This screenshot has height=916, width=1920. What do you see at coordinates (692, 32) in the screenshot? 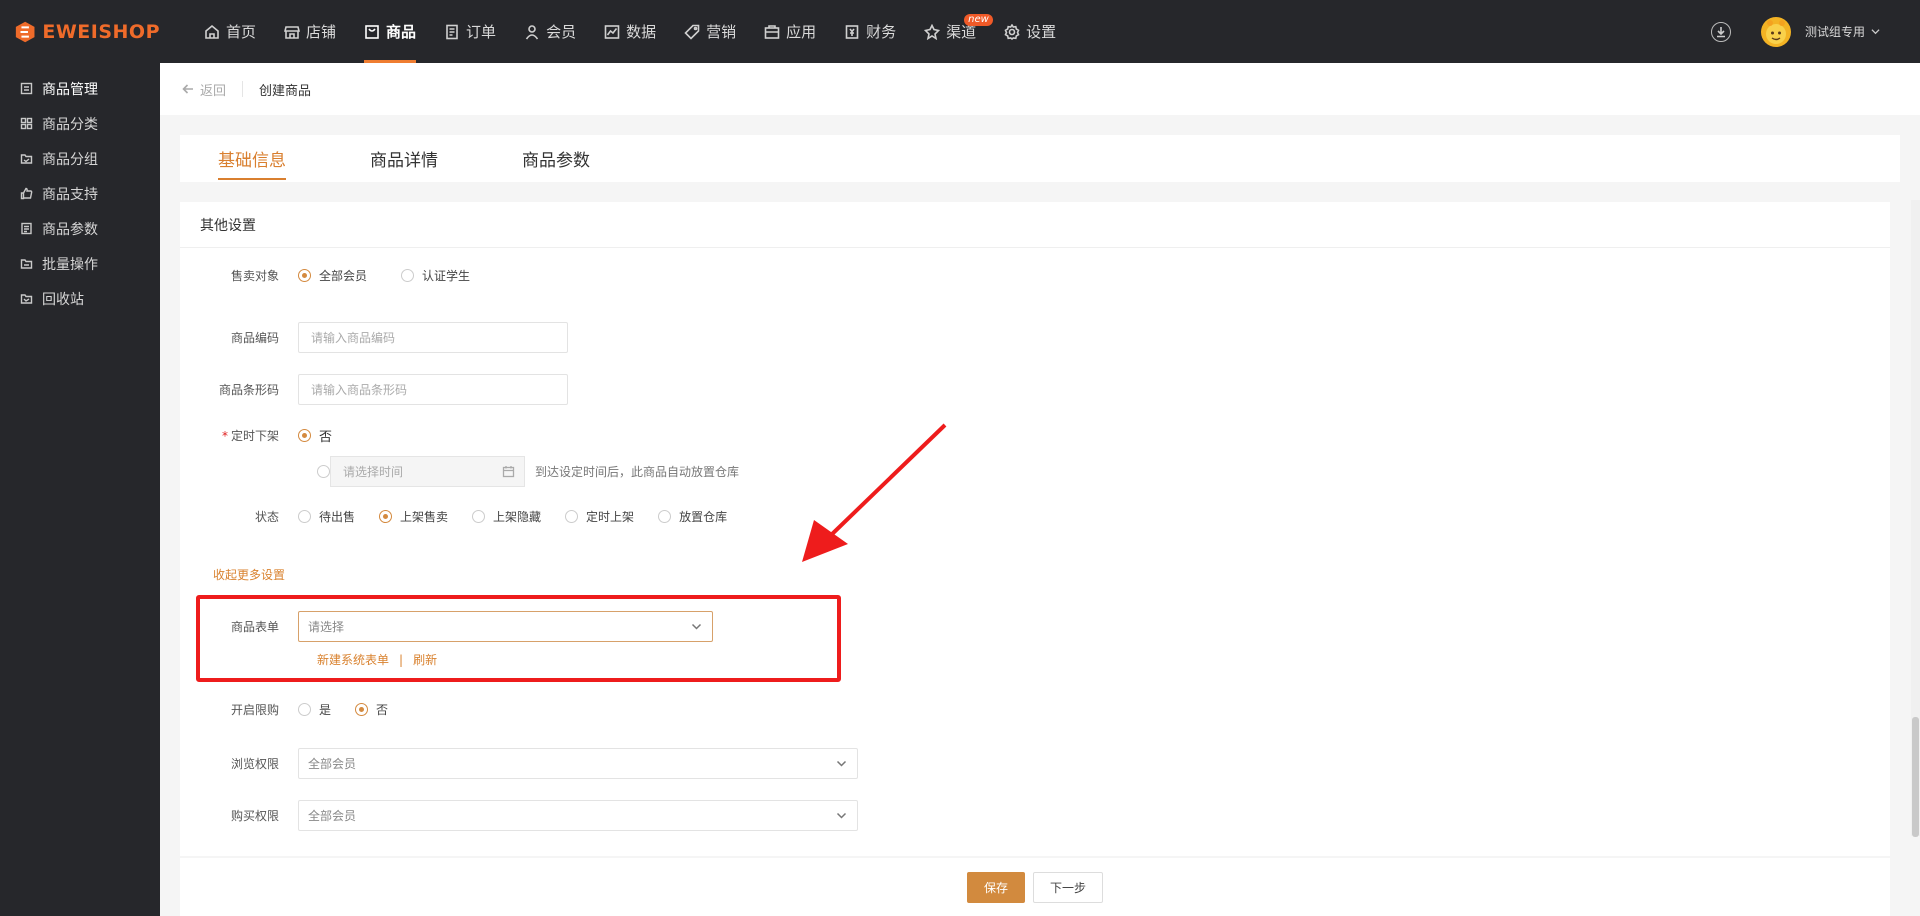
I see `tag-icon` at bounding box center [692, 32].